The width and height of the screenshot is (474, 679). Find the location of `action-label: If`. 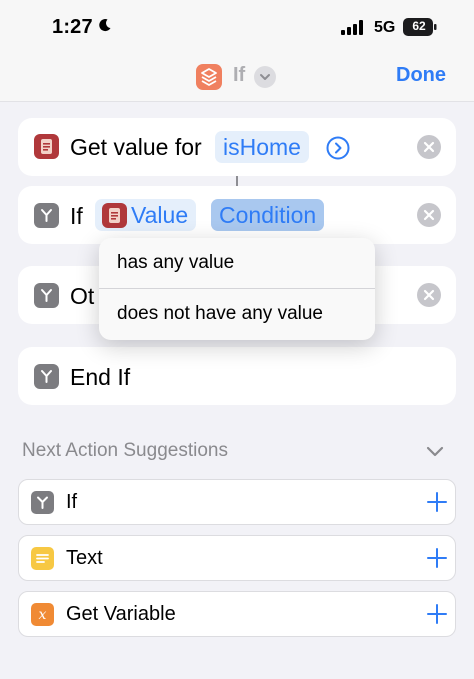

action-label: If is located at coordinates (76, 216).